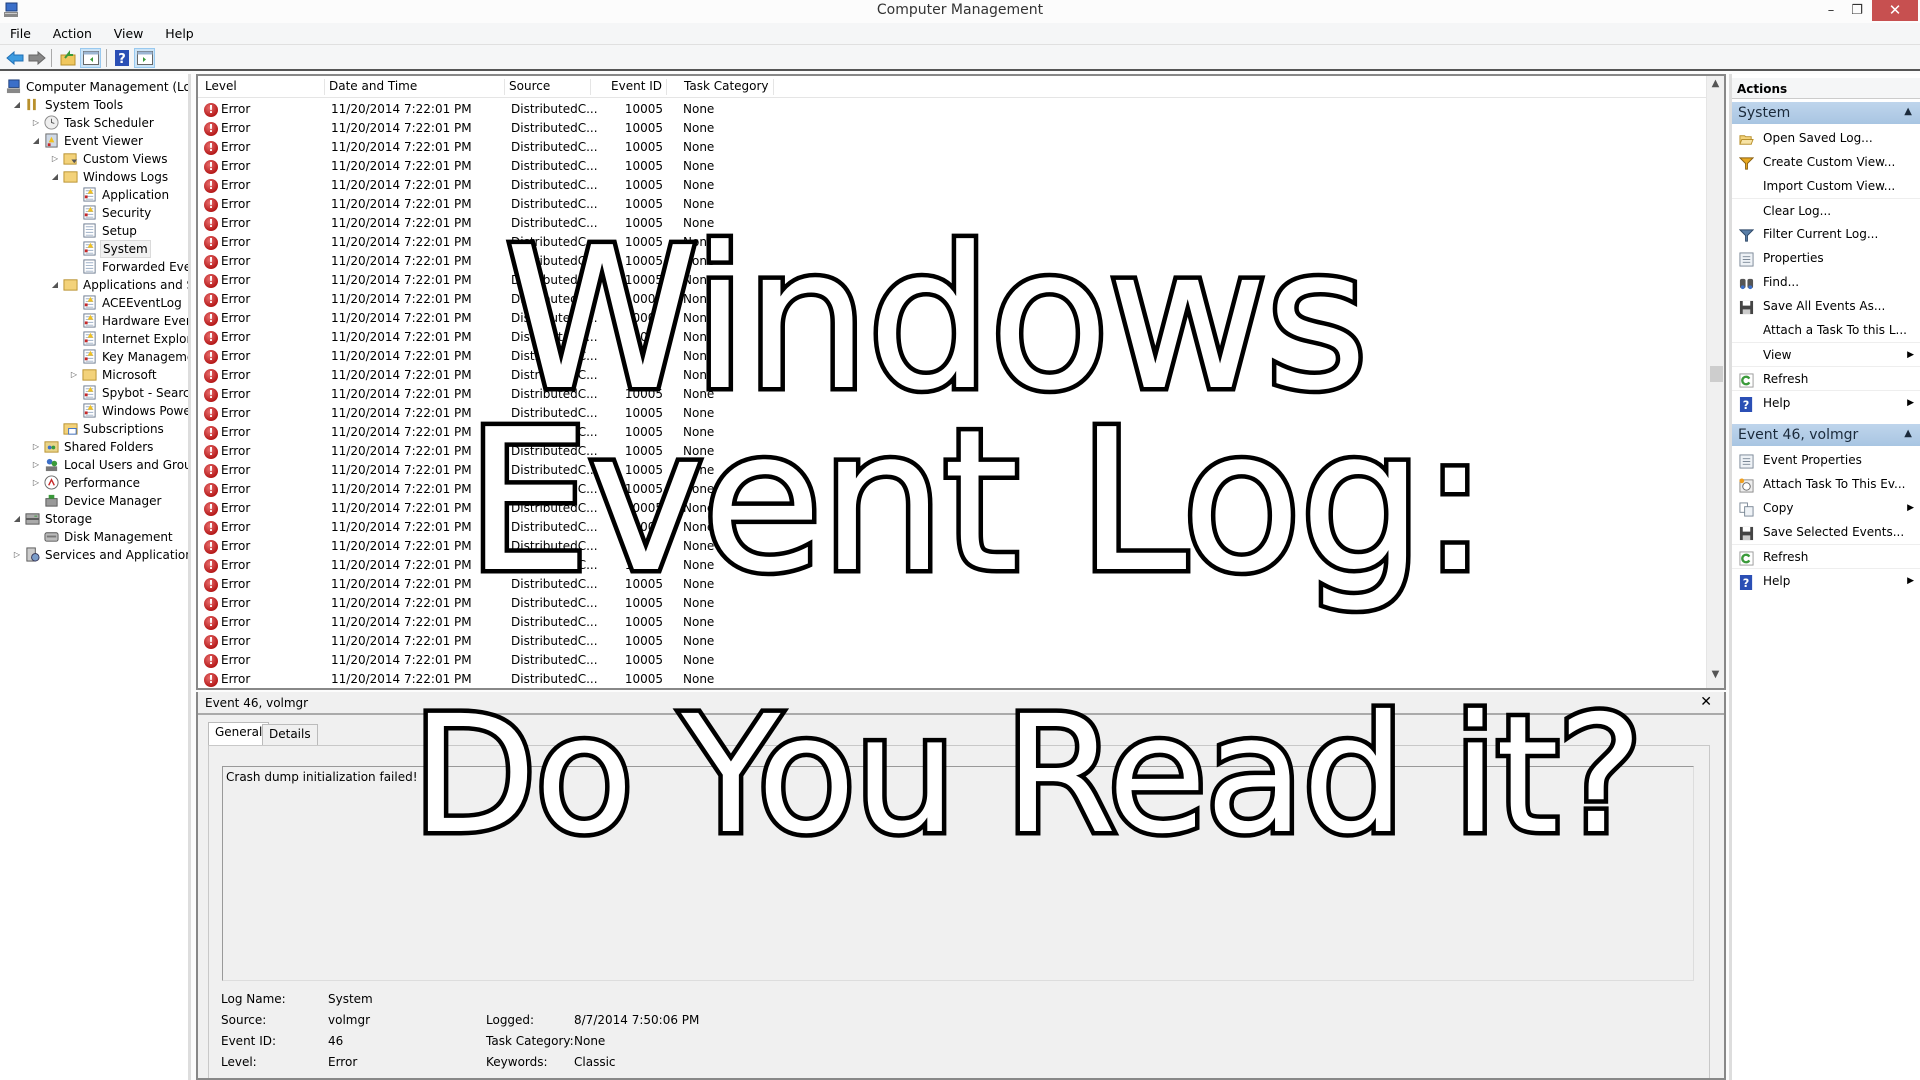  I want to click on tree-item-system-tools: ◢ System Tools, so click(94, 105).